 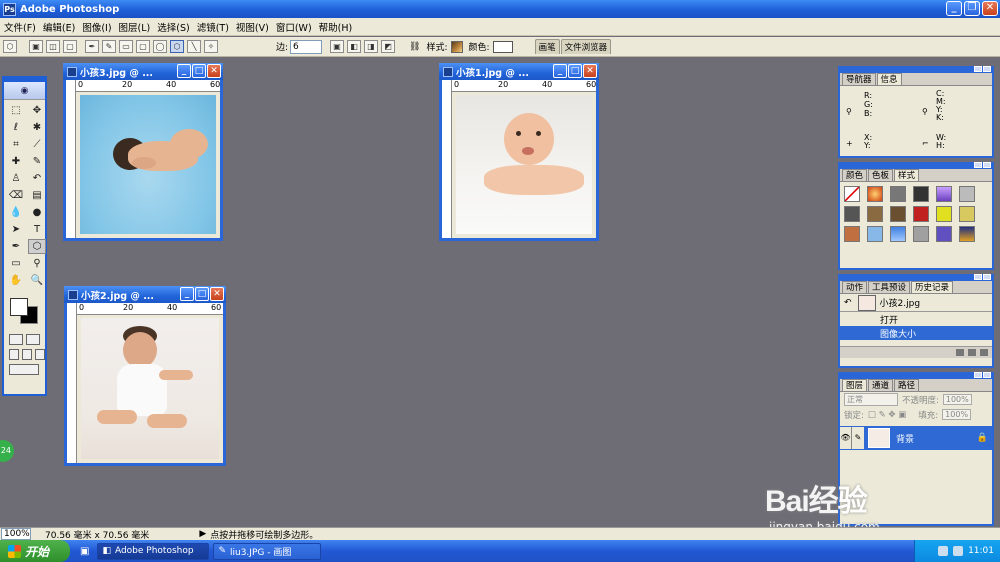 What do you see at coordinates (194, 46) in the screenshot?
I see `line-shape-icon: ╲` at bounding box center [194, 46].